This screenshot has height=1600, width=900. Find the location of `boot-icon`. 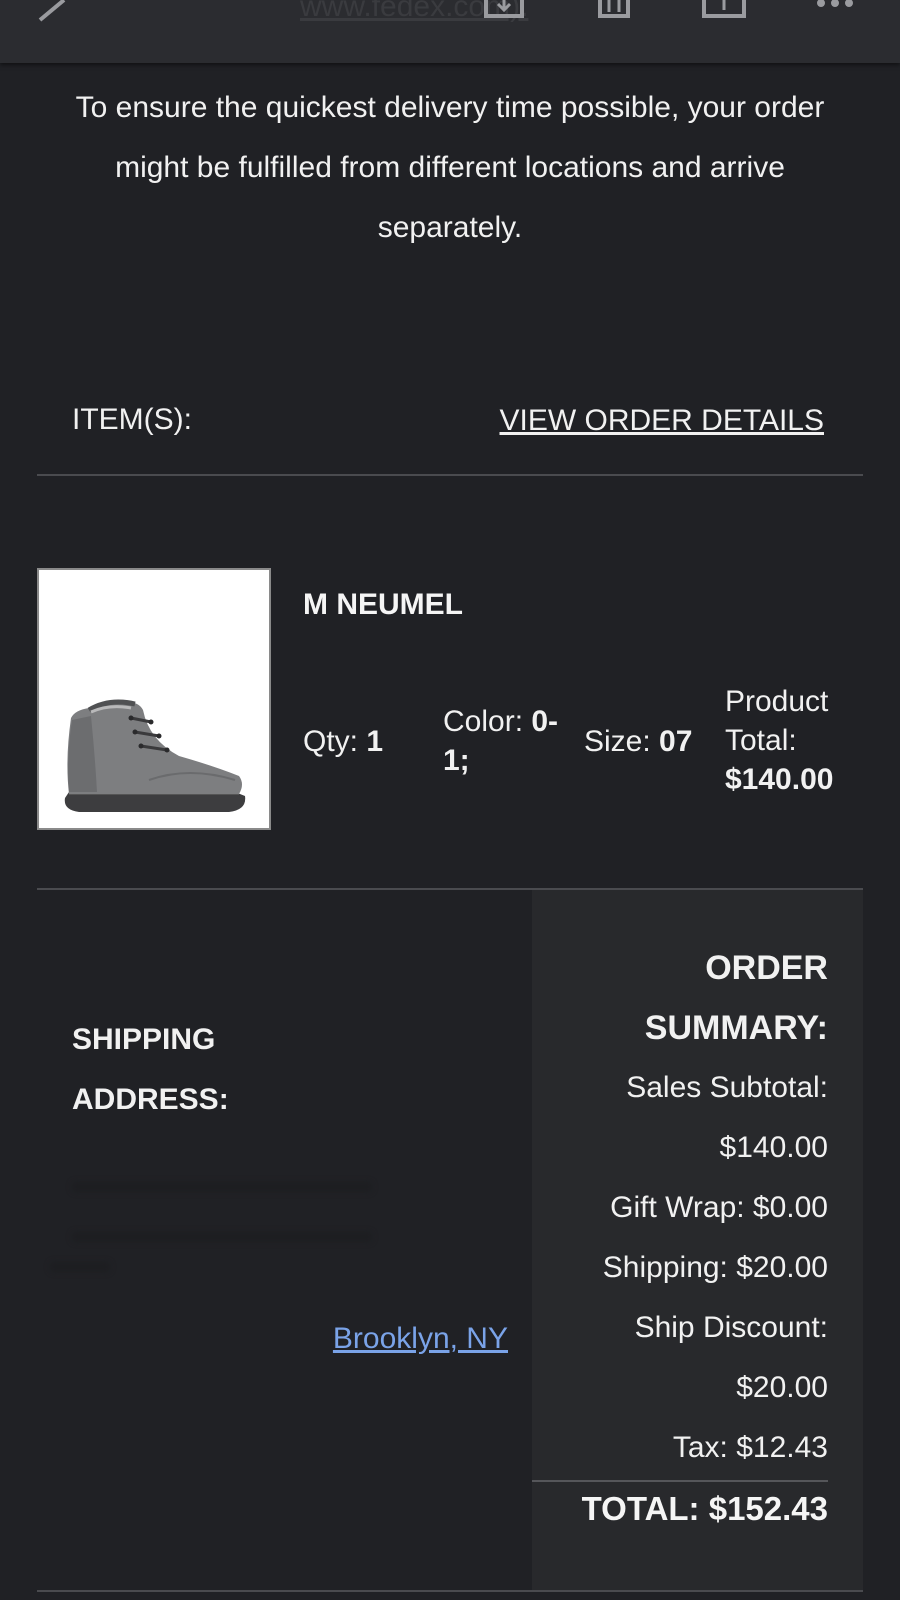

boot-icon is located at coordinates (155, 755).